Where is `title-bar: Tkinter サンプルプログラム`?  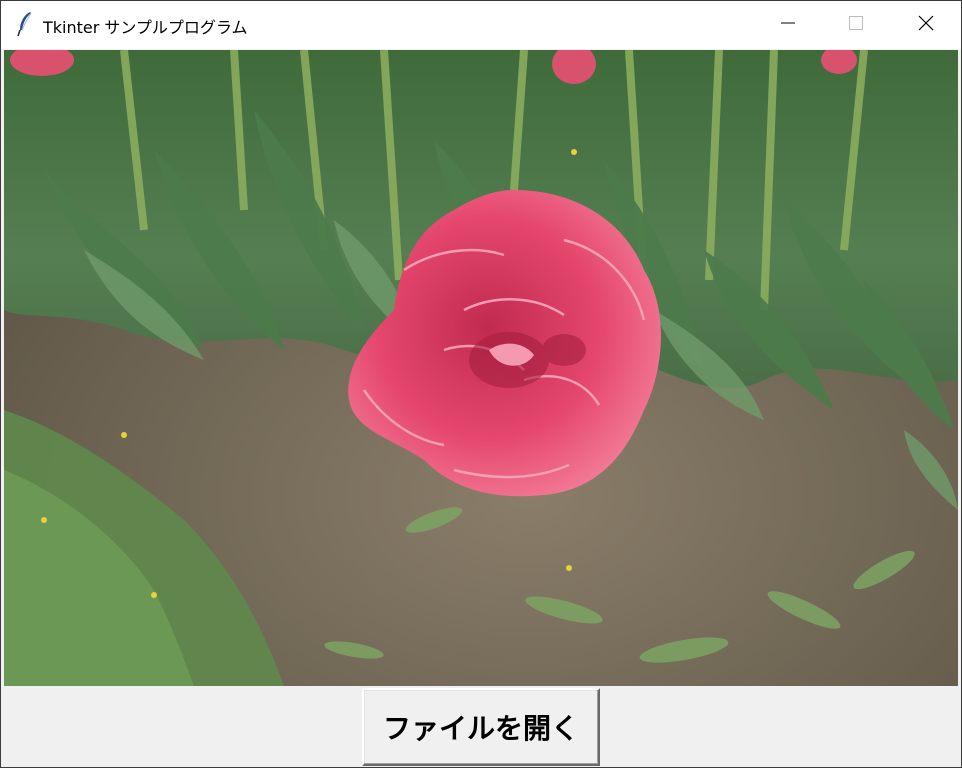 title-bar: Tkinter サンプルプログラム is located at coordinates (481, 25).